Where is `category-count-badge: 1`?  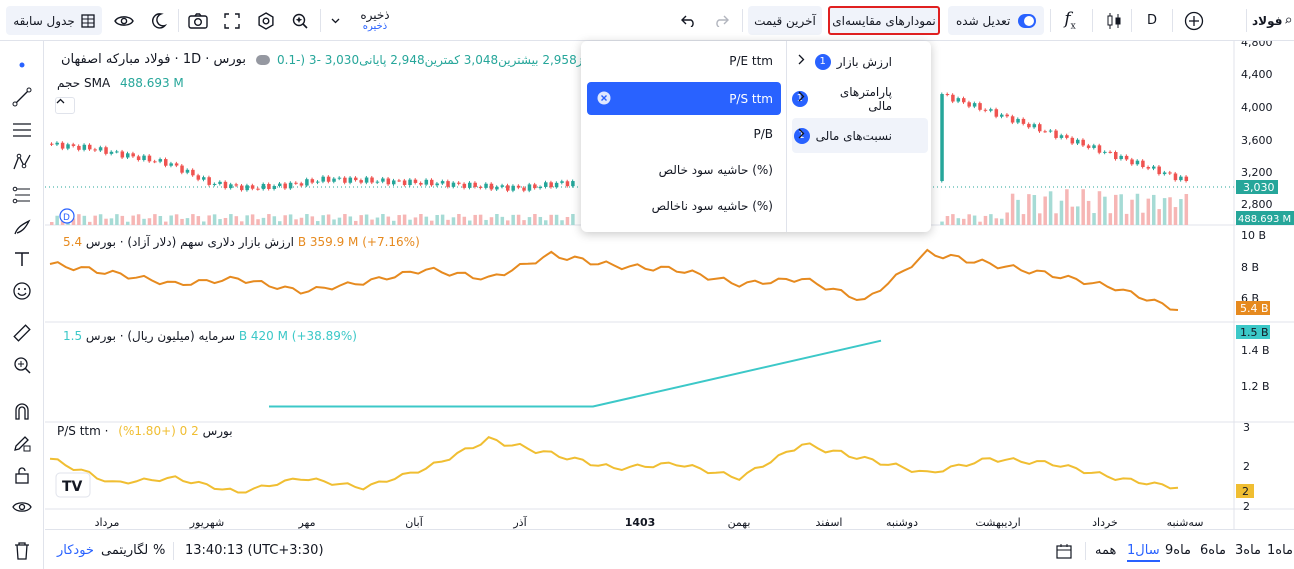
category-count-badge: 1 is located at coordinates (822, 61).